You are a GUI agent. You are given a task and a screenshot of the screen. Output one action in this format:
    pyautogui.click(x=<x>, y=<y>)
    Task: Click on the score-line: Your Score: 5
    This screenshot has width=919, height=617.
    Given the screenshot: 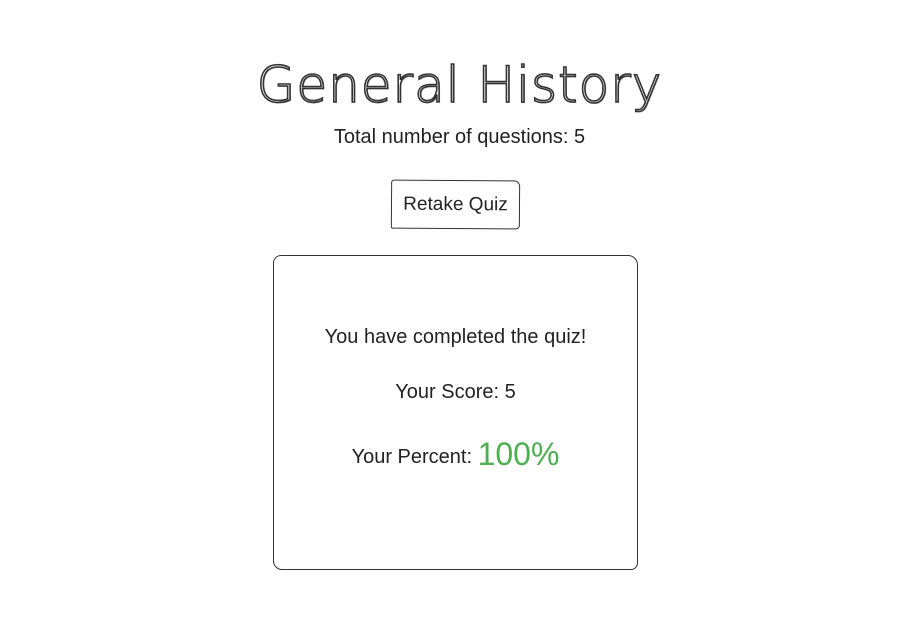 What is the action you would take?
    pyautogui.click(x=455, y=392)
    